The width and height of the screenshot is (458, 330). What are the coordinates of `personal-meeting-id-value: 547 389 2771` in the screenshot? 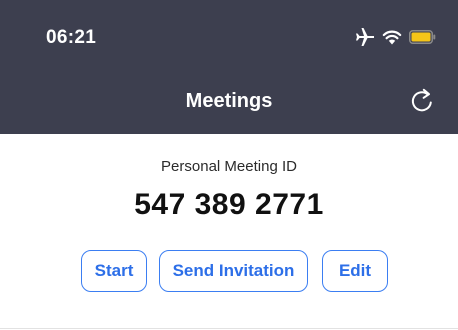 It's located at (229, 204).